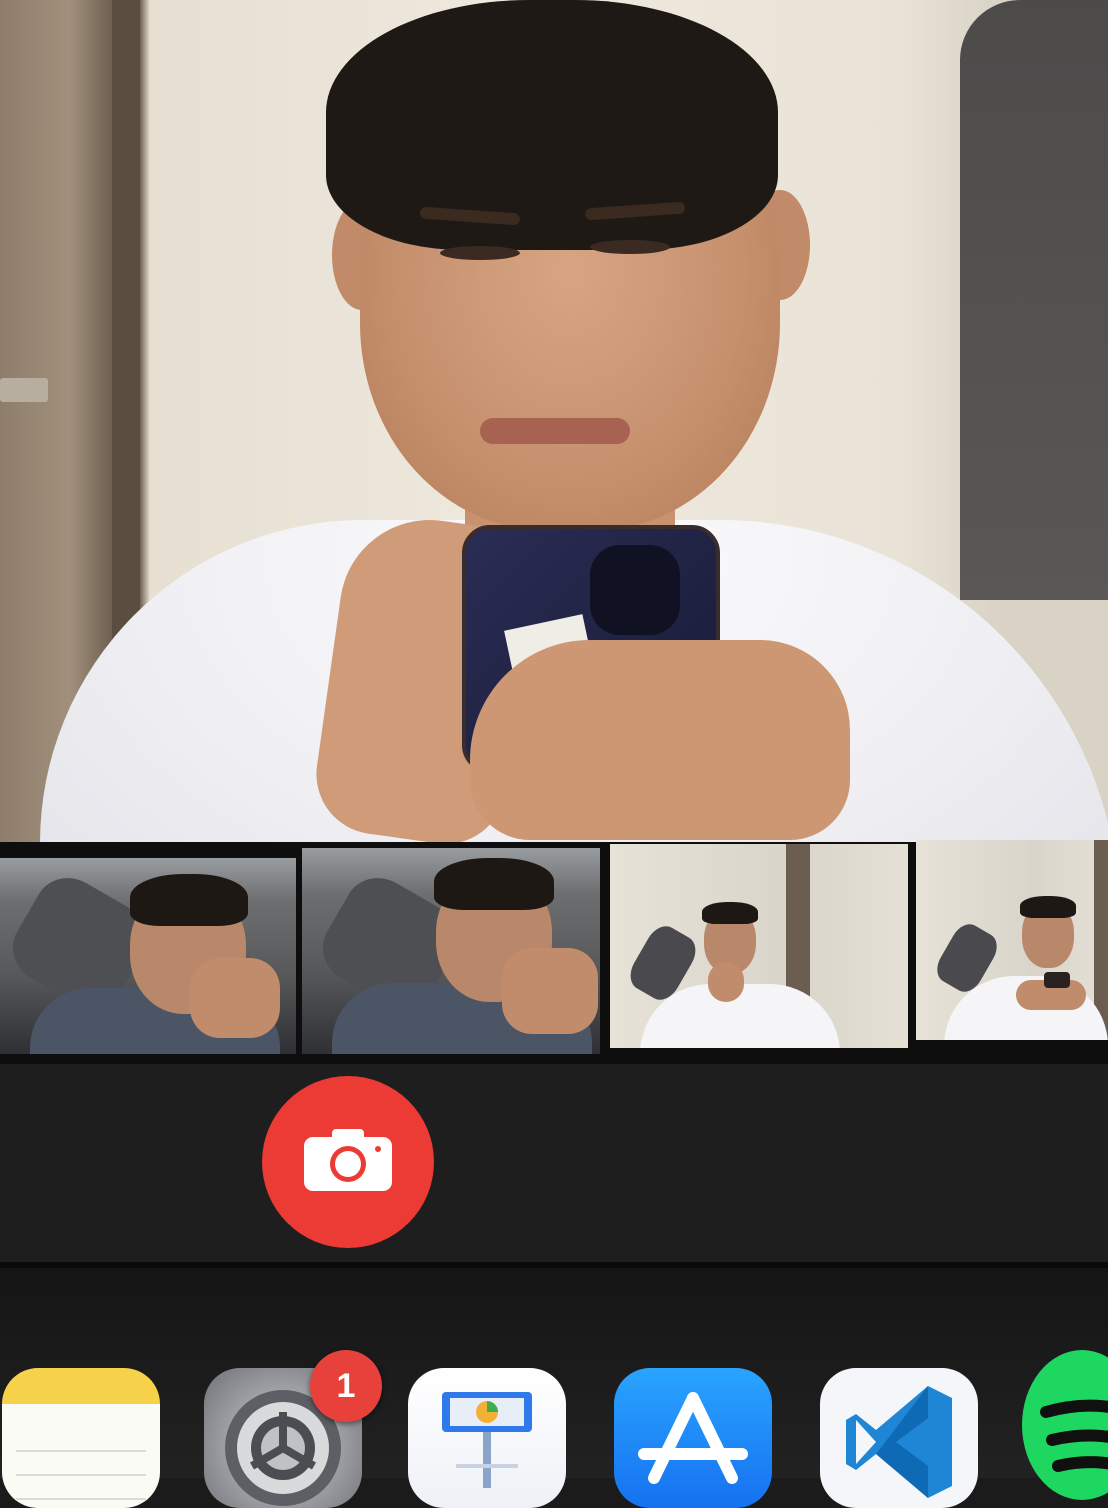 This screenshot has width=1108, height=1508. I want to click on person-hair, so click(552, 125).